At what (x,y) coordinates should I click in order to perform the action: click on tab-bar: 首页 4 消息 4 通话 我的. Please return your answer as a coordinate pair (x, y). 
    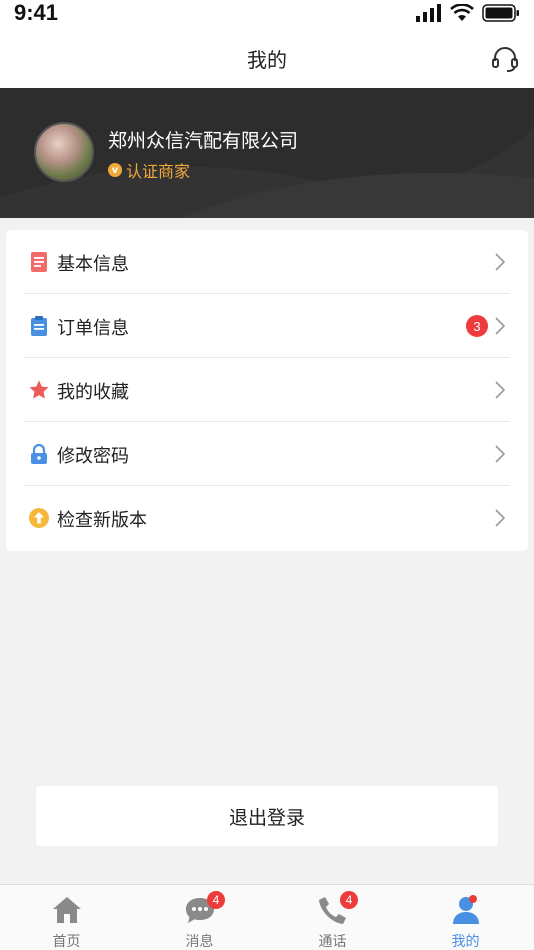
    Looking at the image, I should click on (267, 917).